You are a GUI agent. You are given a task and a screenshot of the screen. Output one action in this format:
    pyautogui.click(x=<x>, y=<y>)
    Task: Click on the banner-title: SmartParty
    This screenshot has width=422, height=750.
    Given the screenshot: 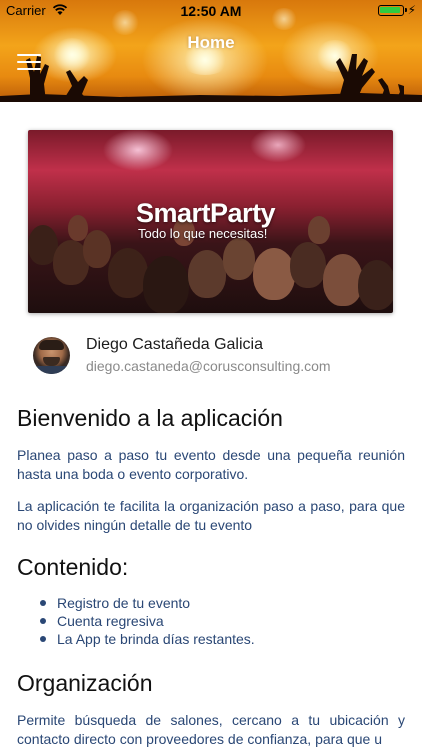 What is the action you would take?
    pyautogui.click(x=206, y=213)
    